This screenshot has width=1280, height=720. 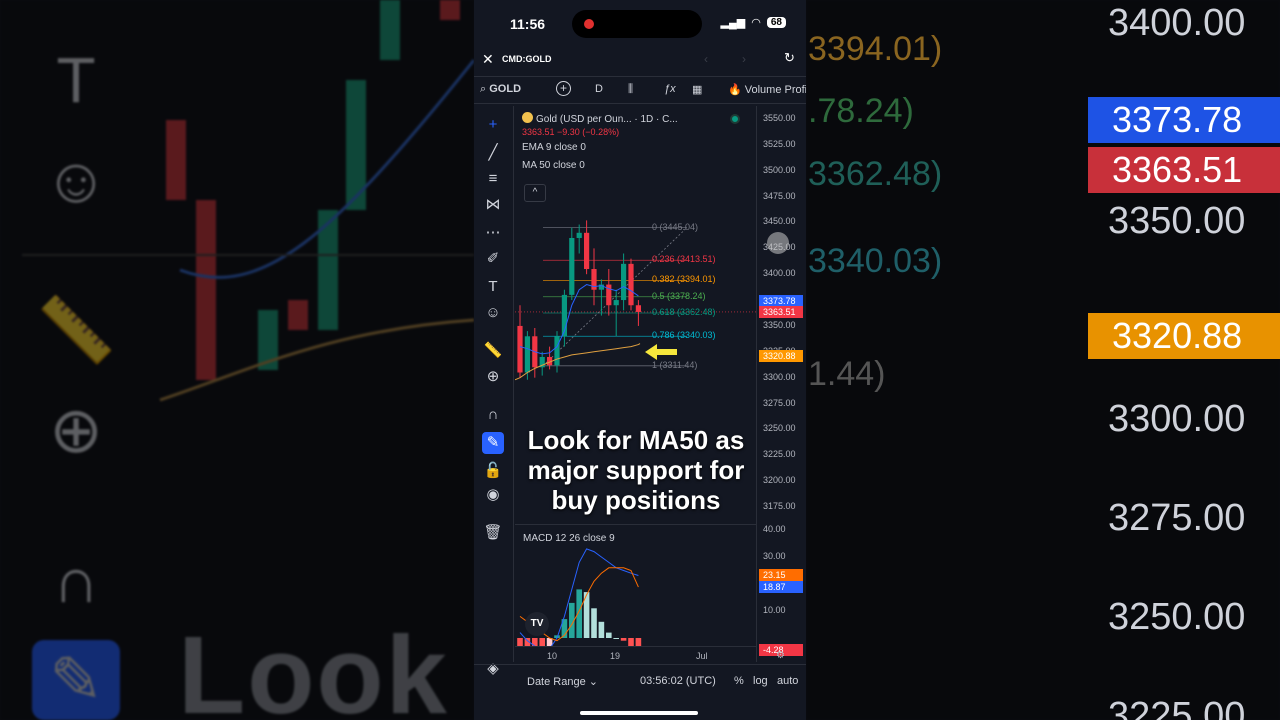 What do you see at coordinates (675, 364) in the screenshot?
I see `fib-level-label: 1 (3311.44)` at bounding box center [675, 364].